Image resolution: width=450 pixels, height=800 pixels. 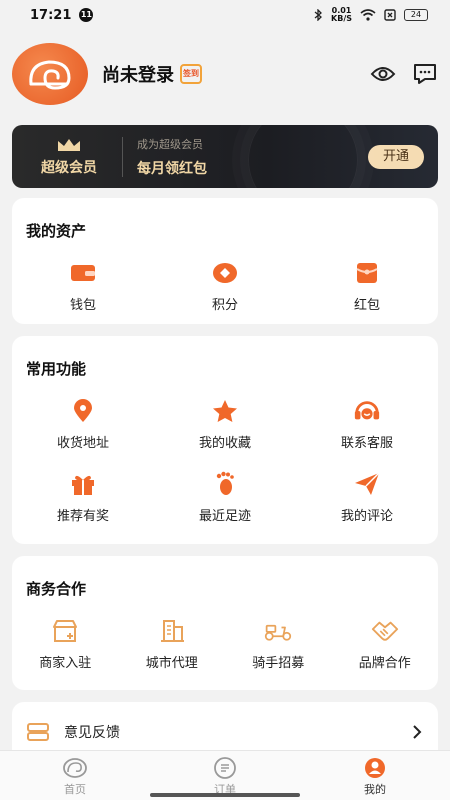 I want to click on building-icon, so click(x=172, y=631).